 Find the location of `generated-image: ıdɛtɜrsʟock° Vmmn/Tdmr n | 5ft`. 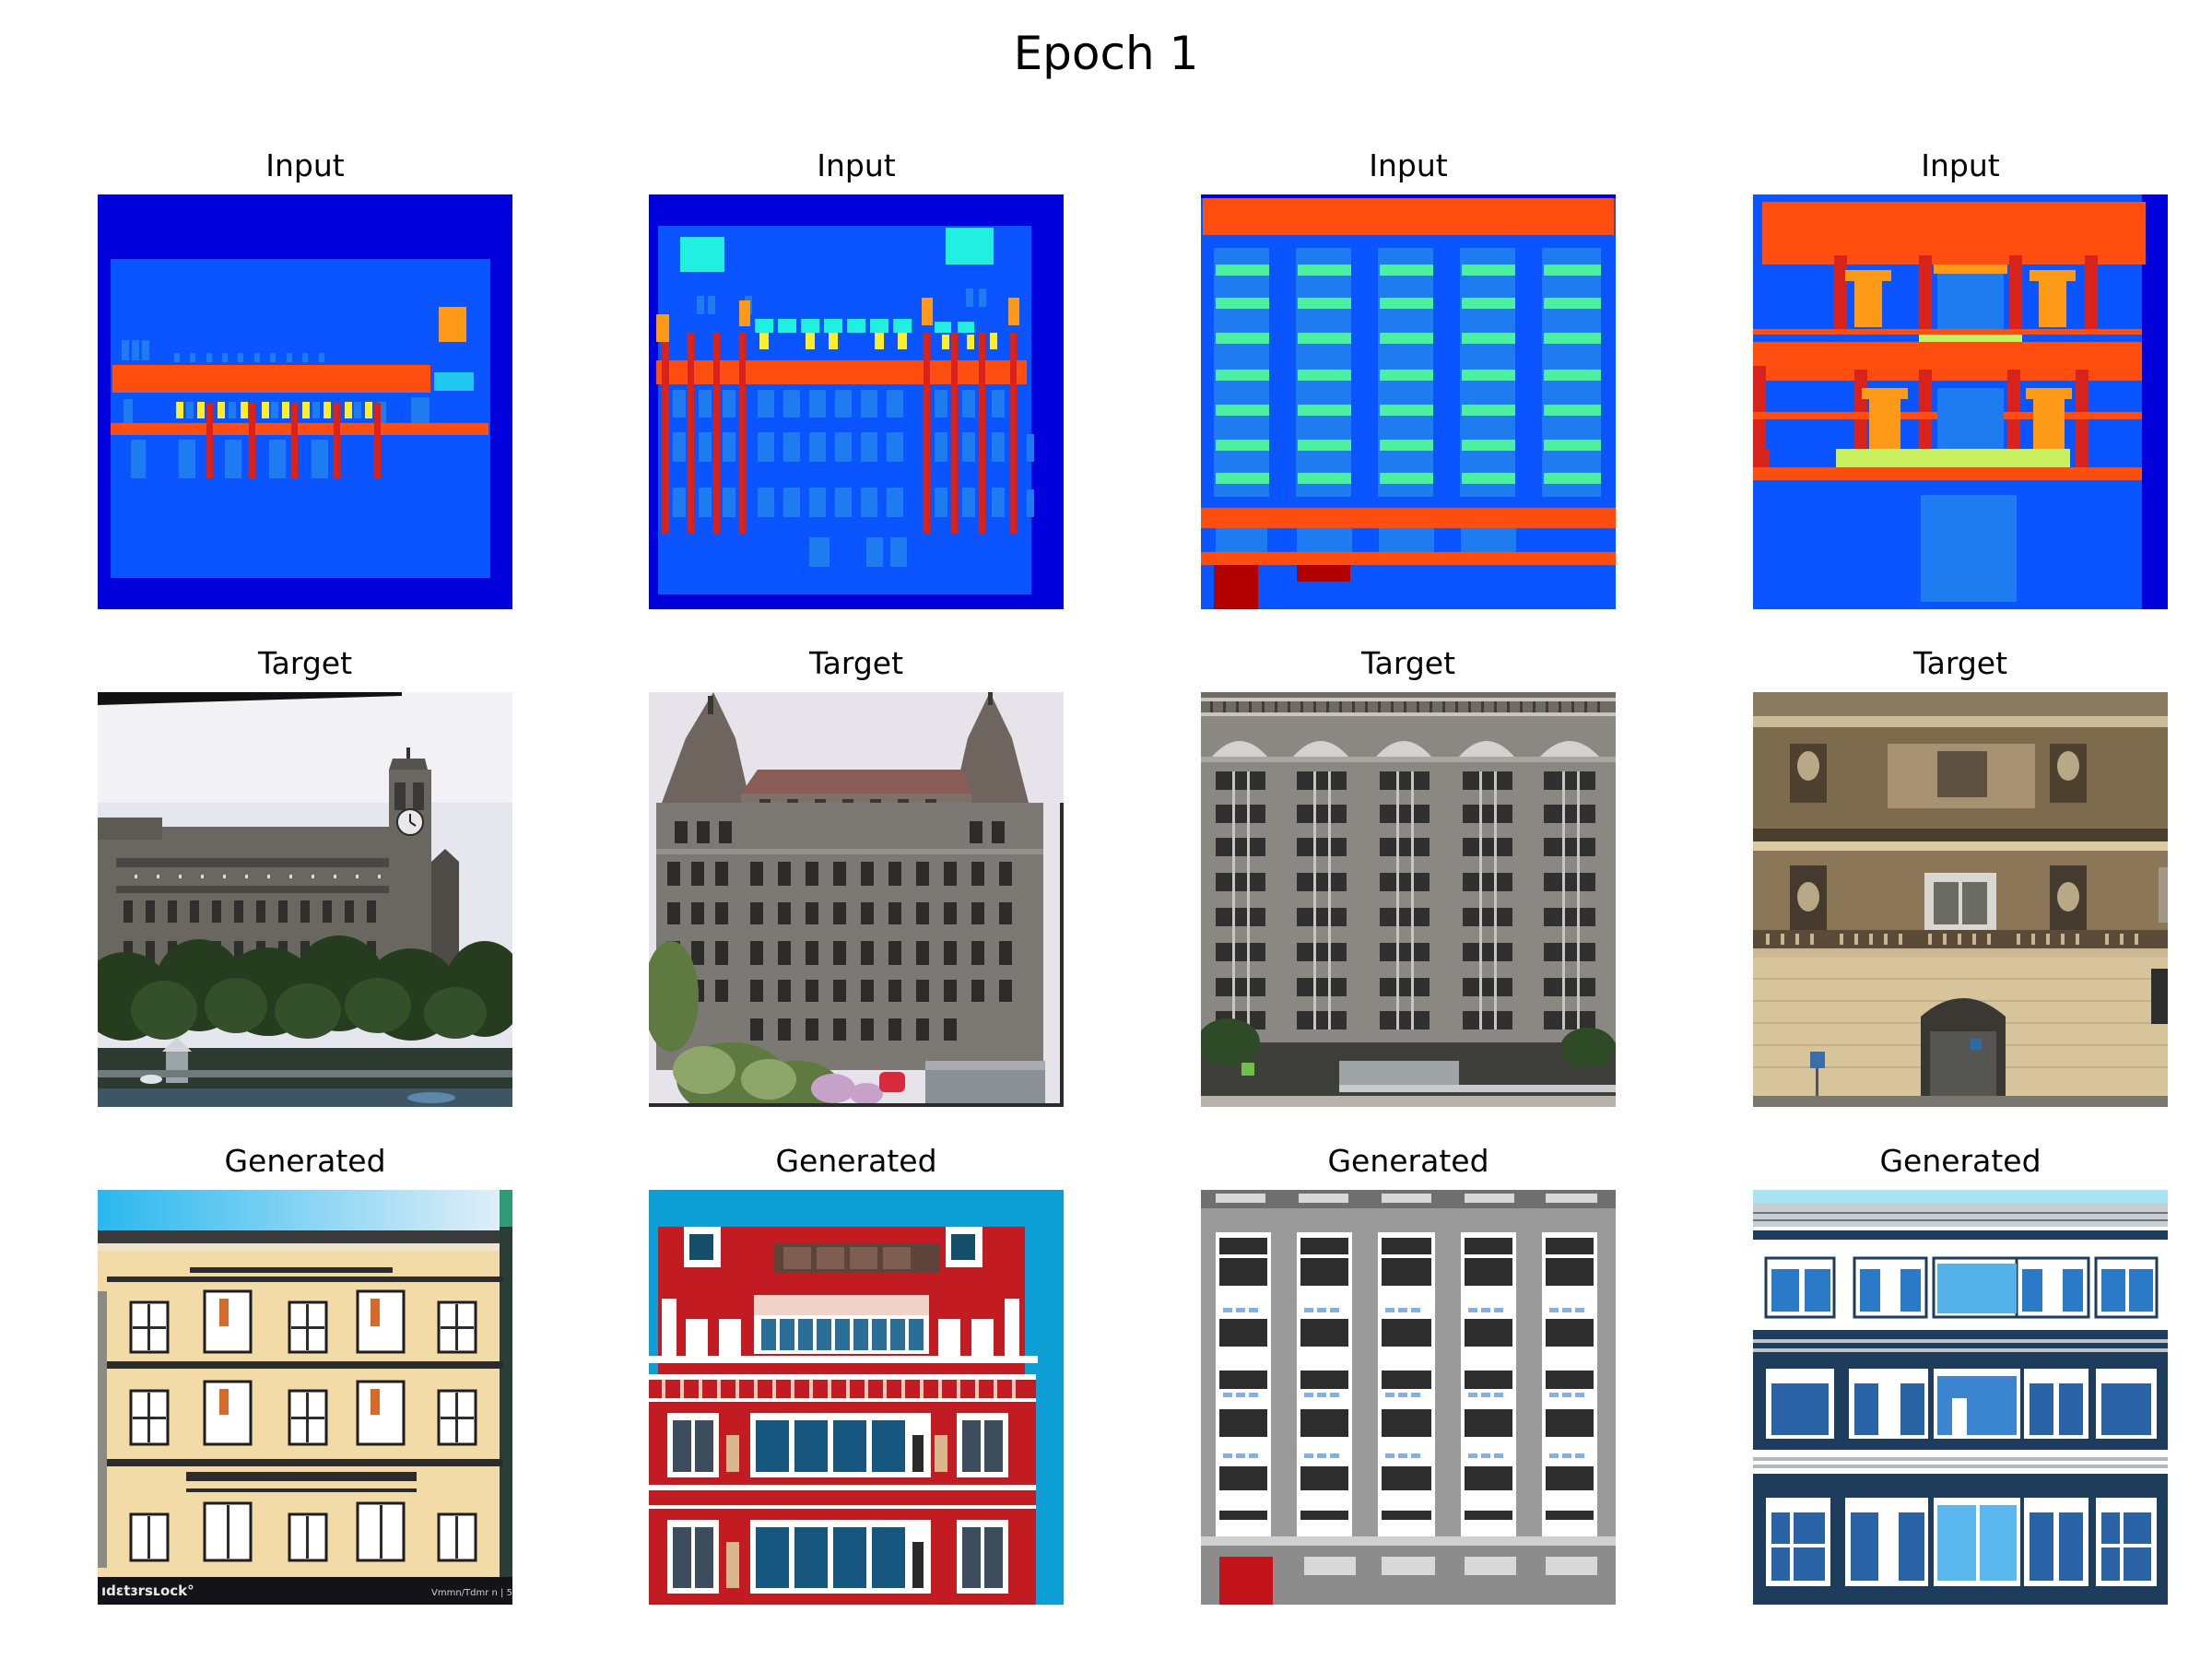

generated-image: ıdɛtɜrsʟock° Vmmn/Tdmr n | 5ft is located at coordinates (305, 1397).